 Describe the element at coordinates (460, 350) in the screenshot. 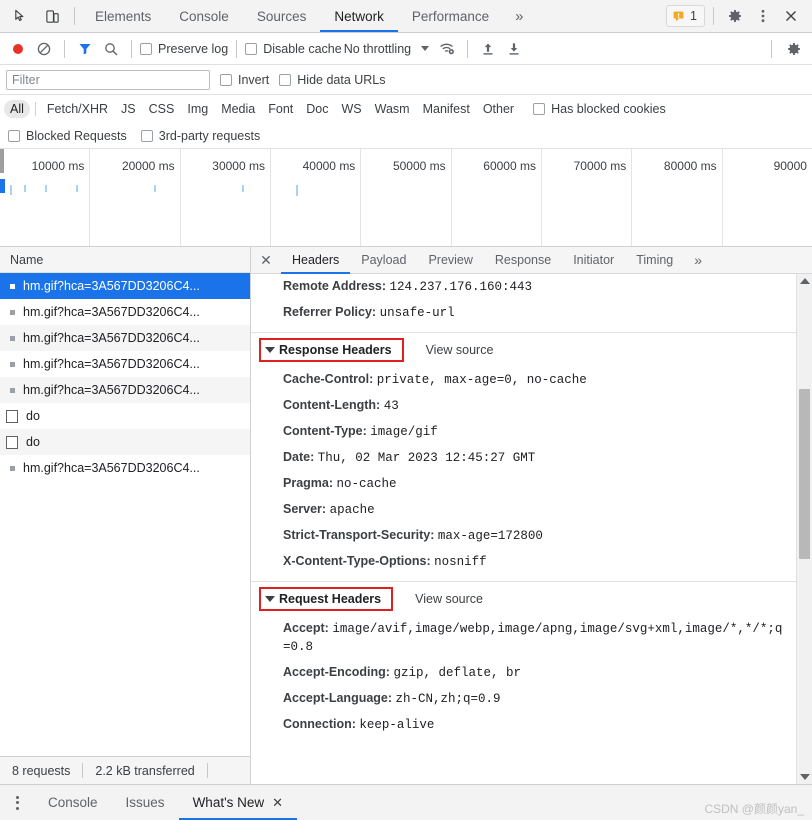

I see `view-source-link-response: View source` at that location.